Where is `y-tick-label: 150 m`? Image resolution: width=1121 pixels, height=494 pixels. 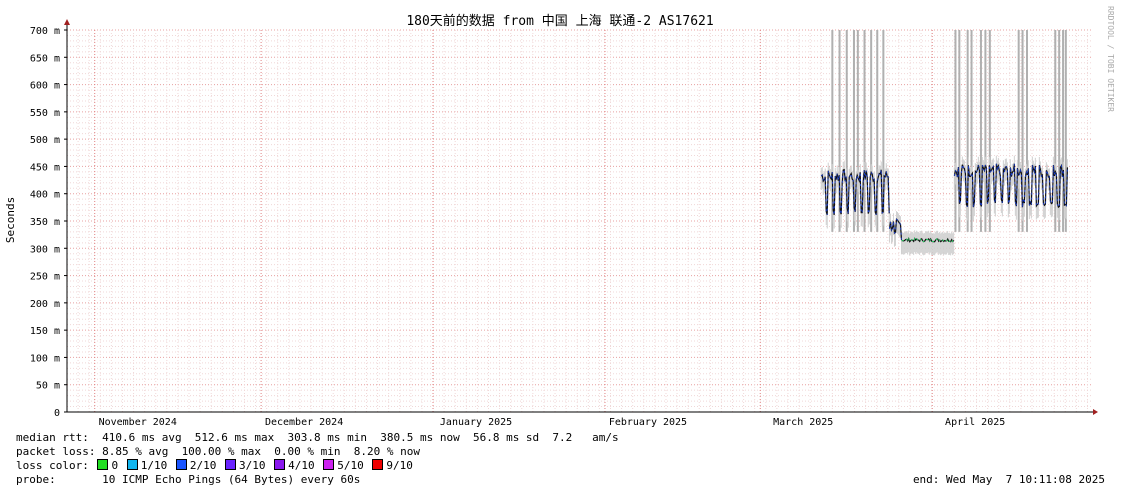 y-tick-label: 150 m is located at coordinates (45, 331).